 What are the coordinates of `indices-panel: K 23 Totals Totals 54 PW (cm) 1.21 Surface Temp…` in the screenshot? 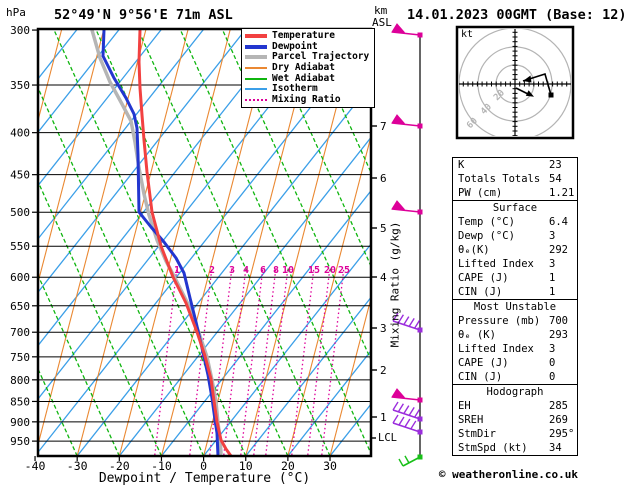 It's located at (515, 306).